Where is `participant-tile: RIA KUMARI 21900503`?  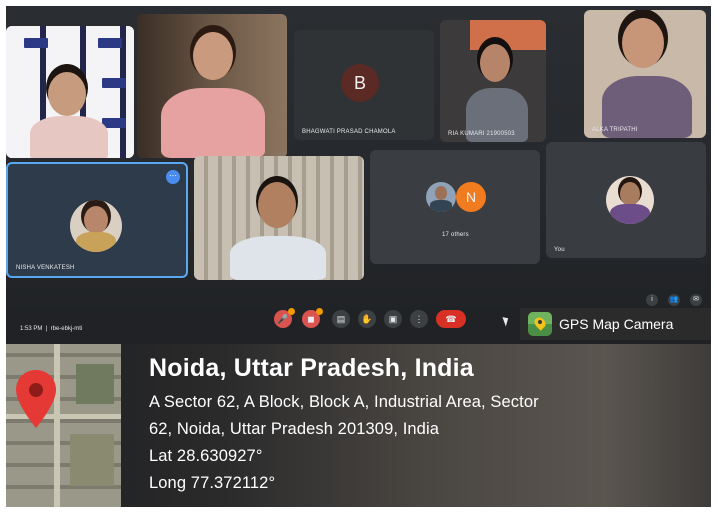
participant-tile: RIA KUMARI 21900503 is located at coordinates (493, 81).